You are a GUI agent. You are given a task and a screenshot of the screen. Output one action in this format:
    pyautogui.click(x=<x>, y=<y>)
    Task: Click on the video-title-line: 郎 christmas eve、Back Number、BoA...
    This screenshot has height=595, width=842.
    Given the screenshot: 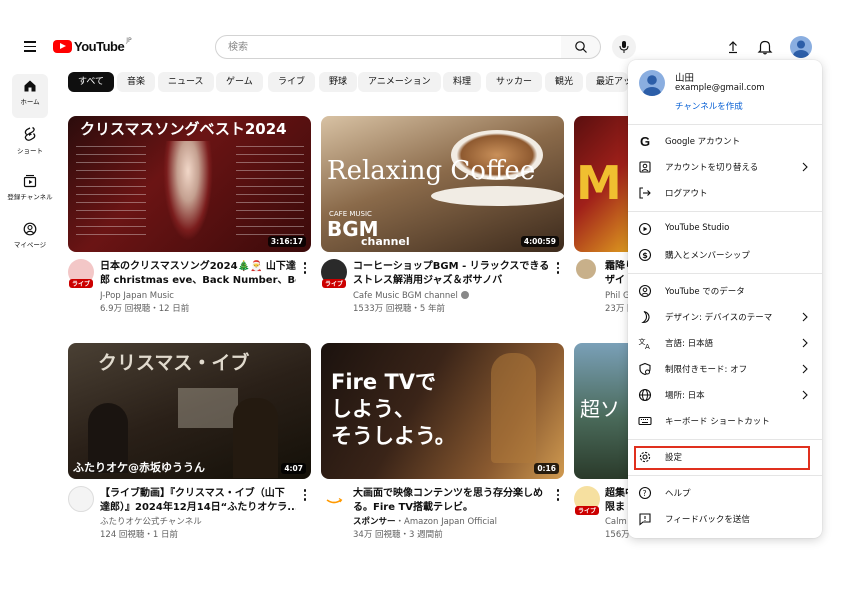 What is the action you would take?
    pyautogui.click(x=198, y=280)
    